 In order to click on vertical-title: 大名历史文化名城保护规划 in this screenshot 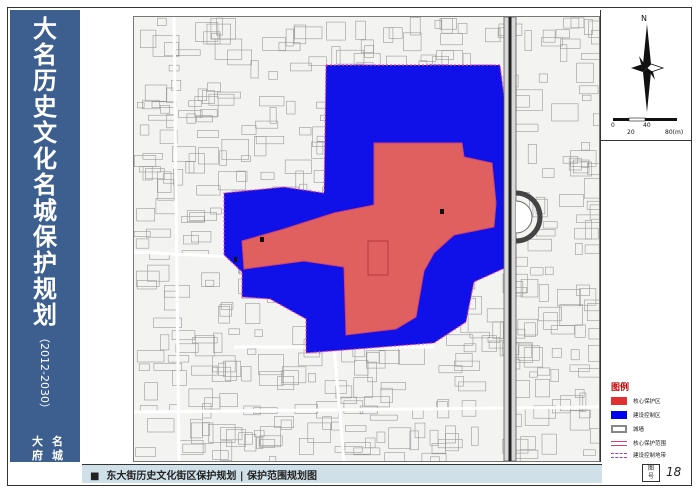, I will do `click(45, 172)`.